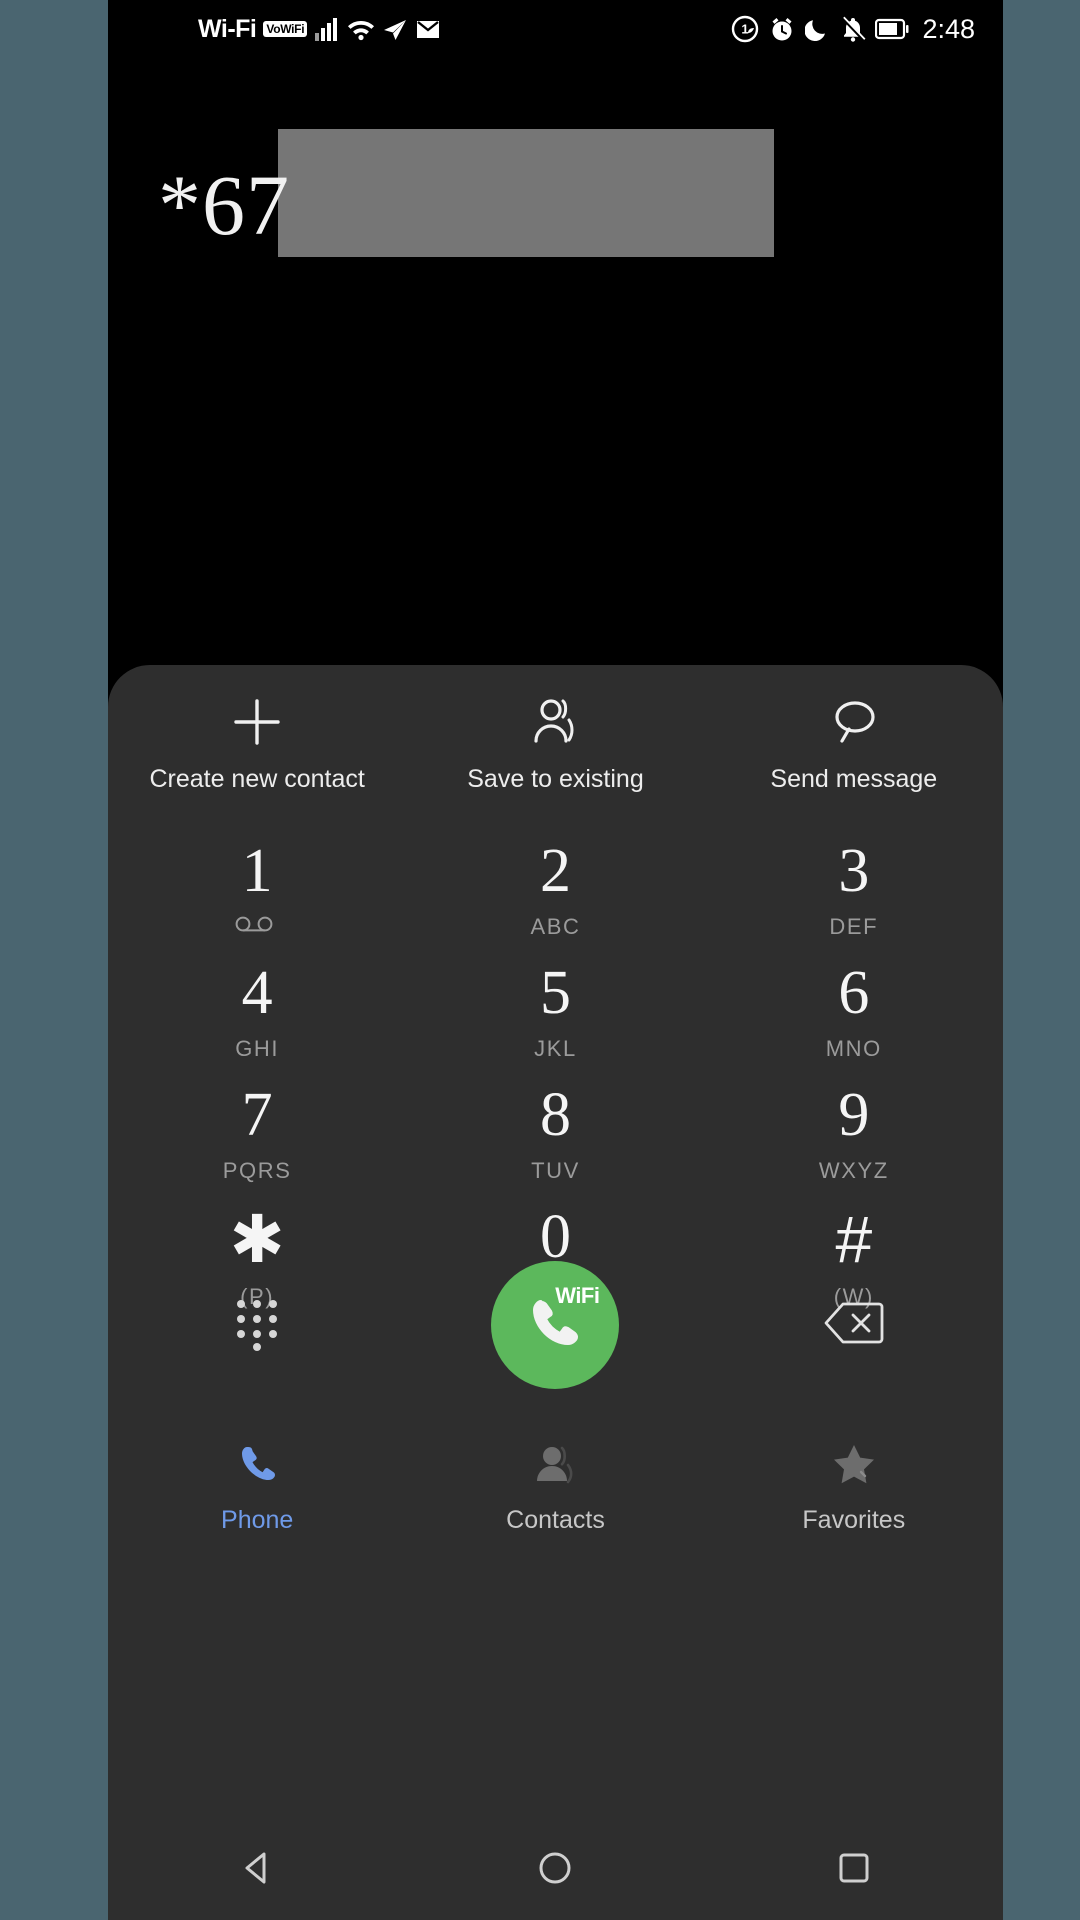 The height and width of the screenshot is (1920, 1080). Describe the element at coordinates (782, 29) in the screenshot. I see `alarm-icon` at that location.